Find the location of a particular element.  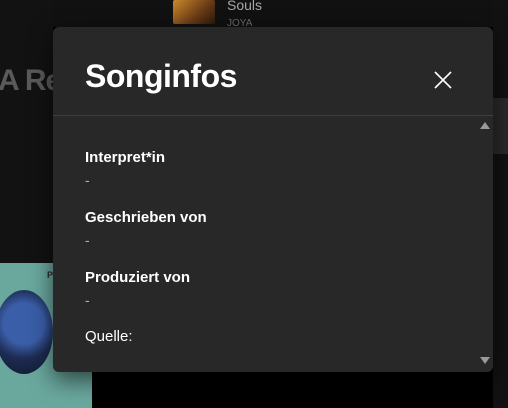

background-scroll-block is located at coordinates (500, 126).